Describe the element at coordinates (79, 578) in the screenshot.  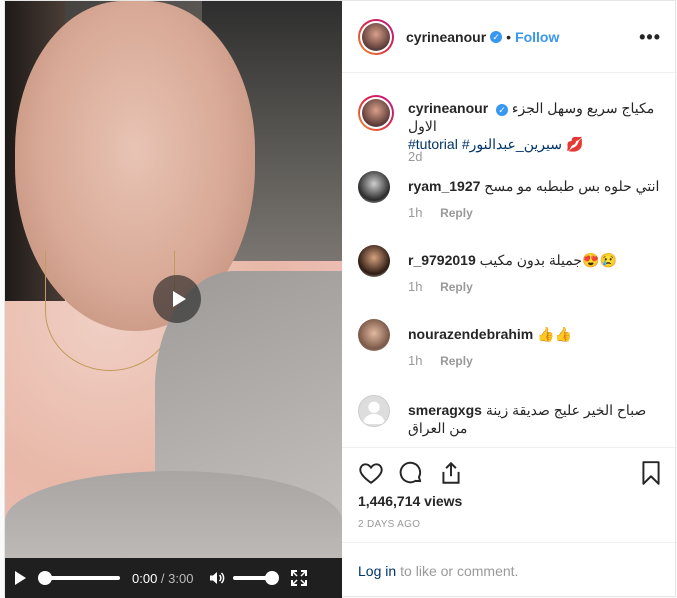
I see `seek-bar` at that location.